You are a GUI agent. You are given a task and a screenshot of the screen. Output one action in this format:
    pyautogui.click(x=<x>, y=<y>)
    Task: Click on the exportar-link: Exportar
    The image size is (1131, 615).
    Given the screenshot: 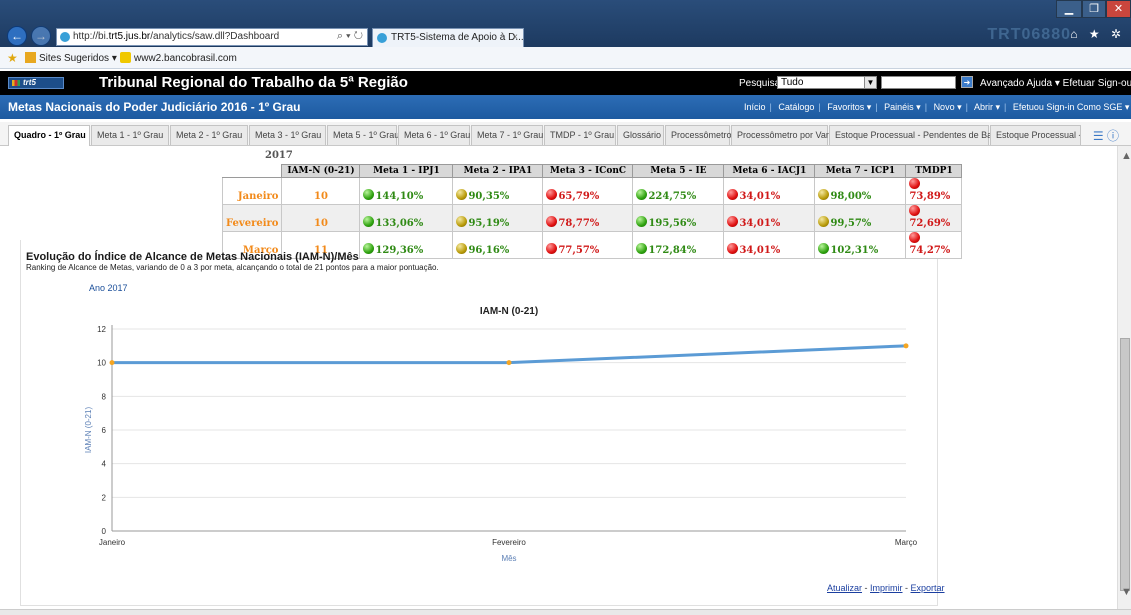 What is the action you would take?
    pyautogui.click(x=928, y=588)
    